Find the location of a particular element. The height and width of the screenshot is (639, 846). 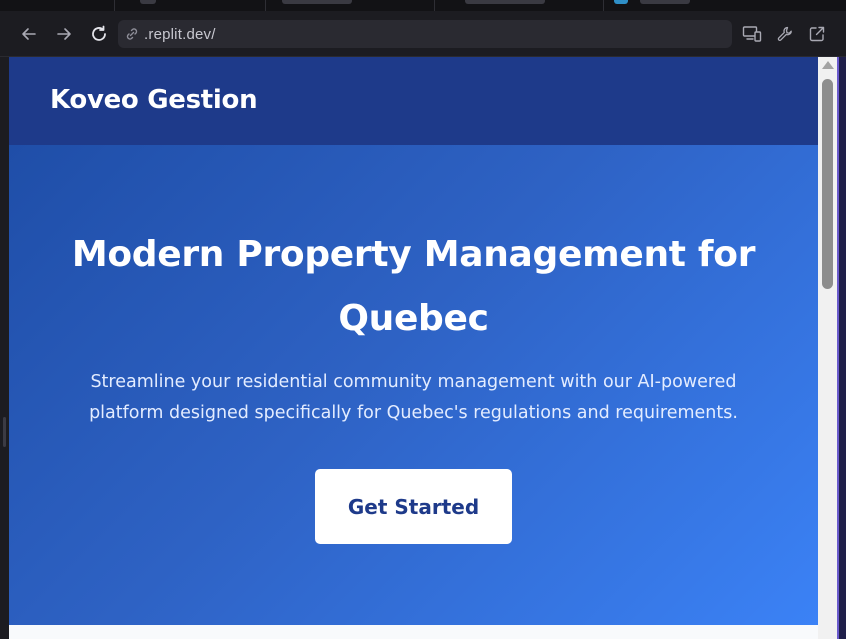

devices-button is located at coordinates (752, 34).